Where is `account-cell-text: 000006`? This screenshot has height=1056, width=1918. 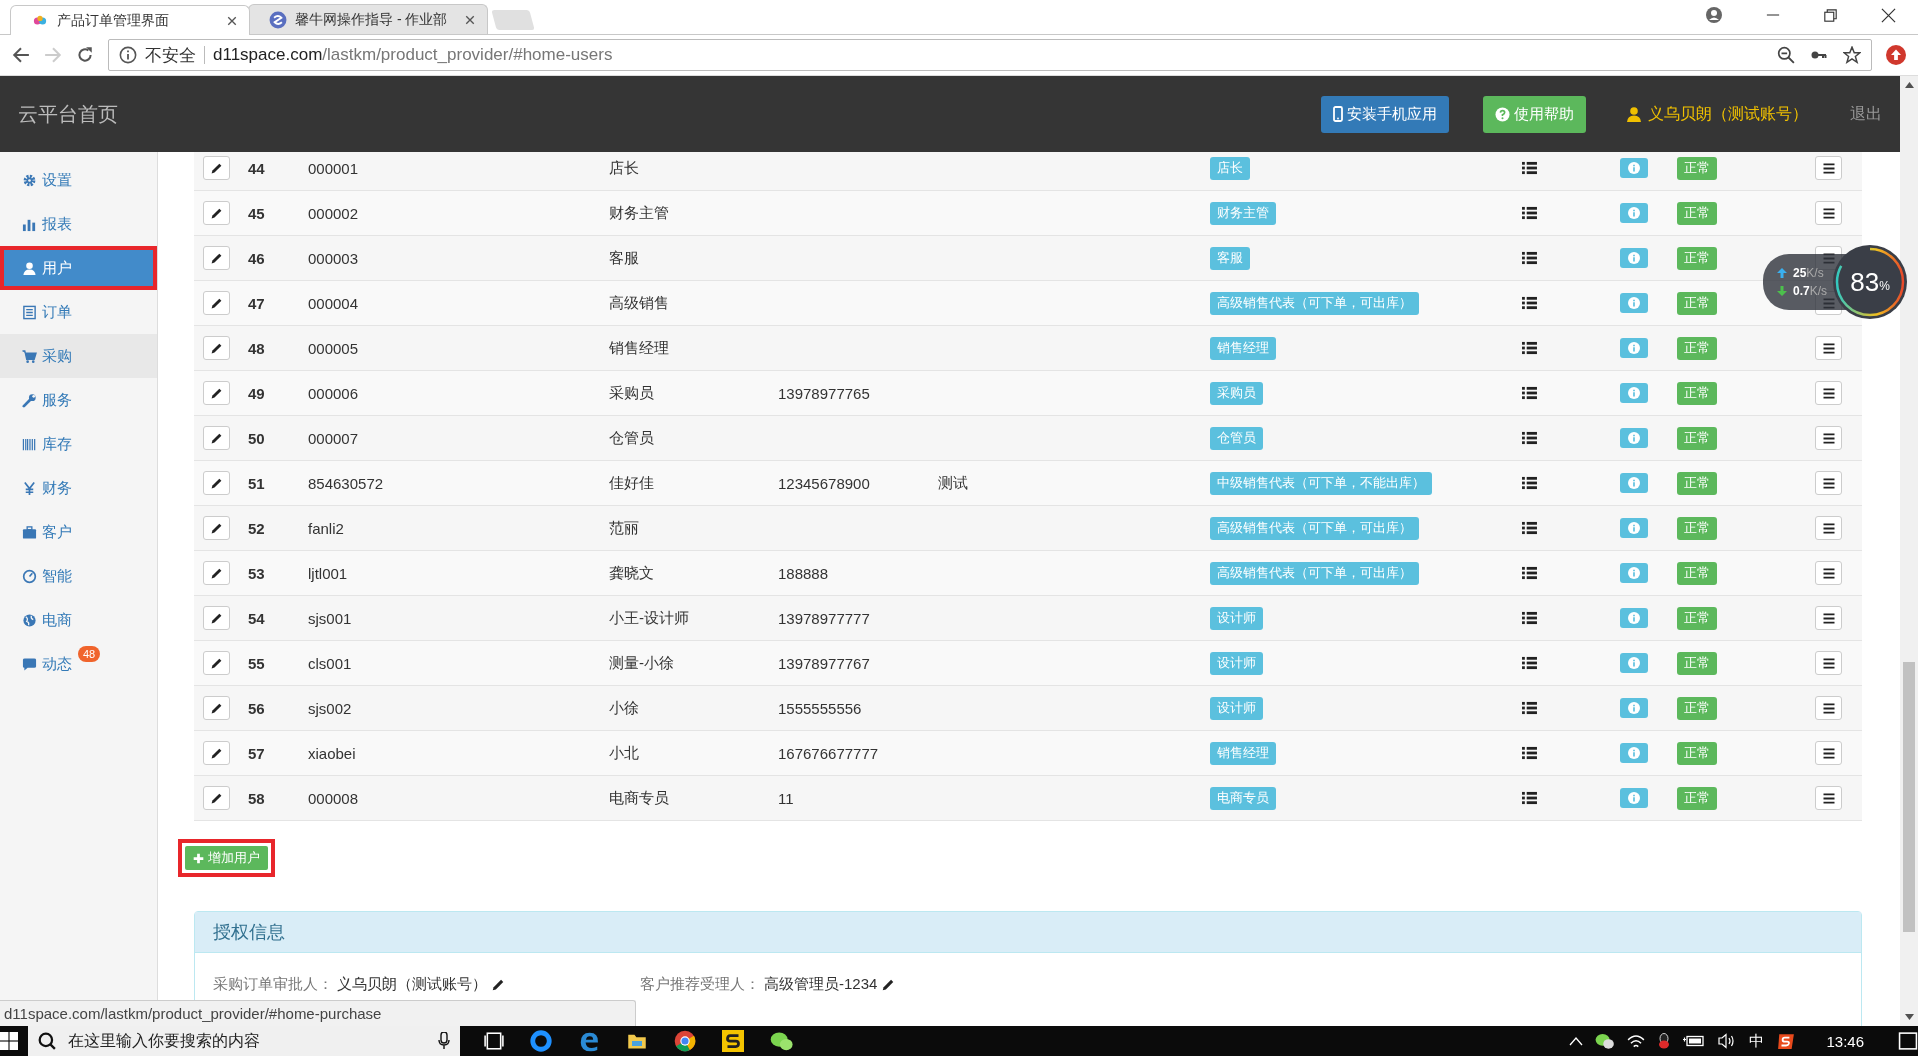
account-cell-text: 000006 is located at coordinates (334, 393).